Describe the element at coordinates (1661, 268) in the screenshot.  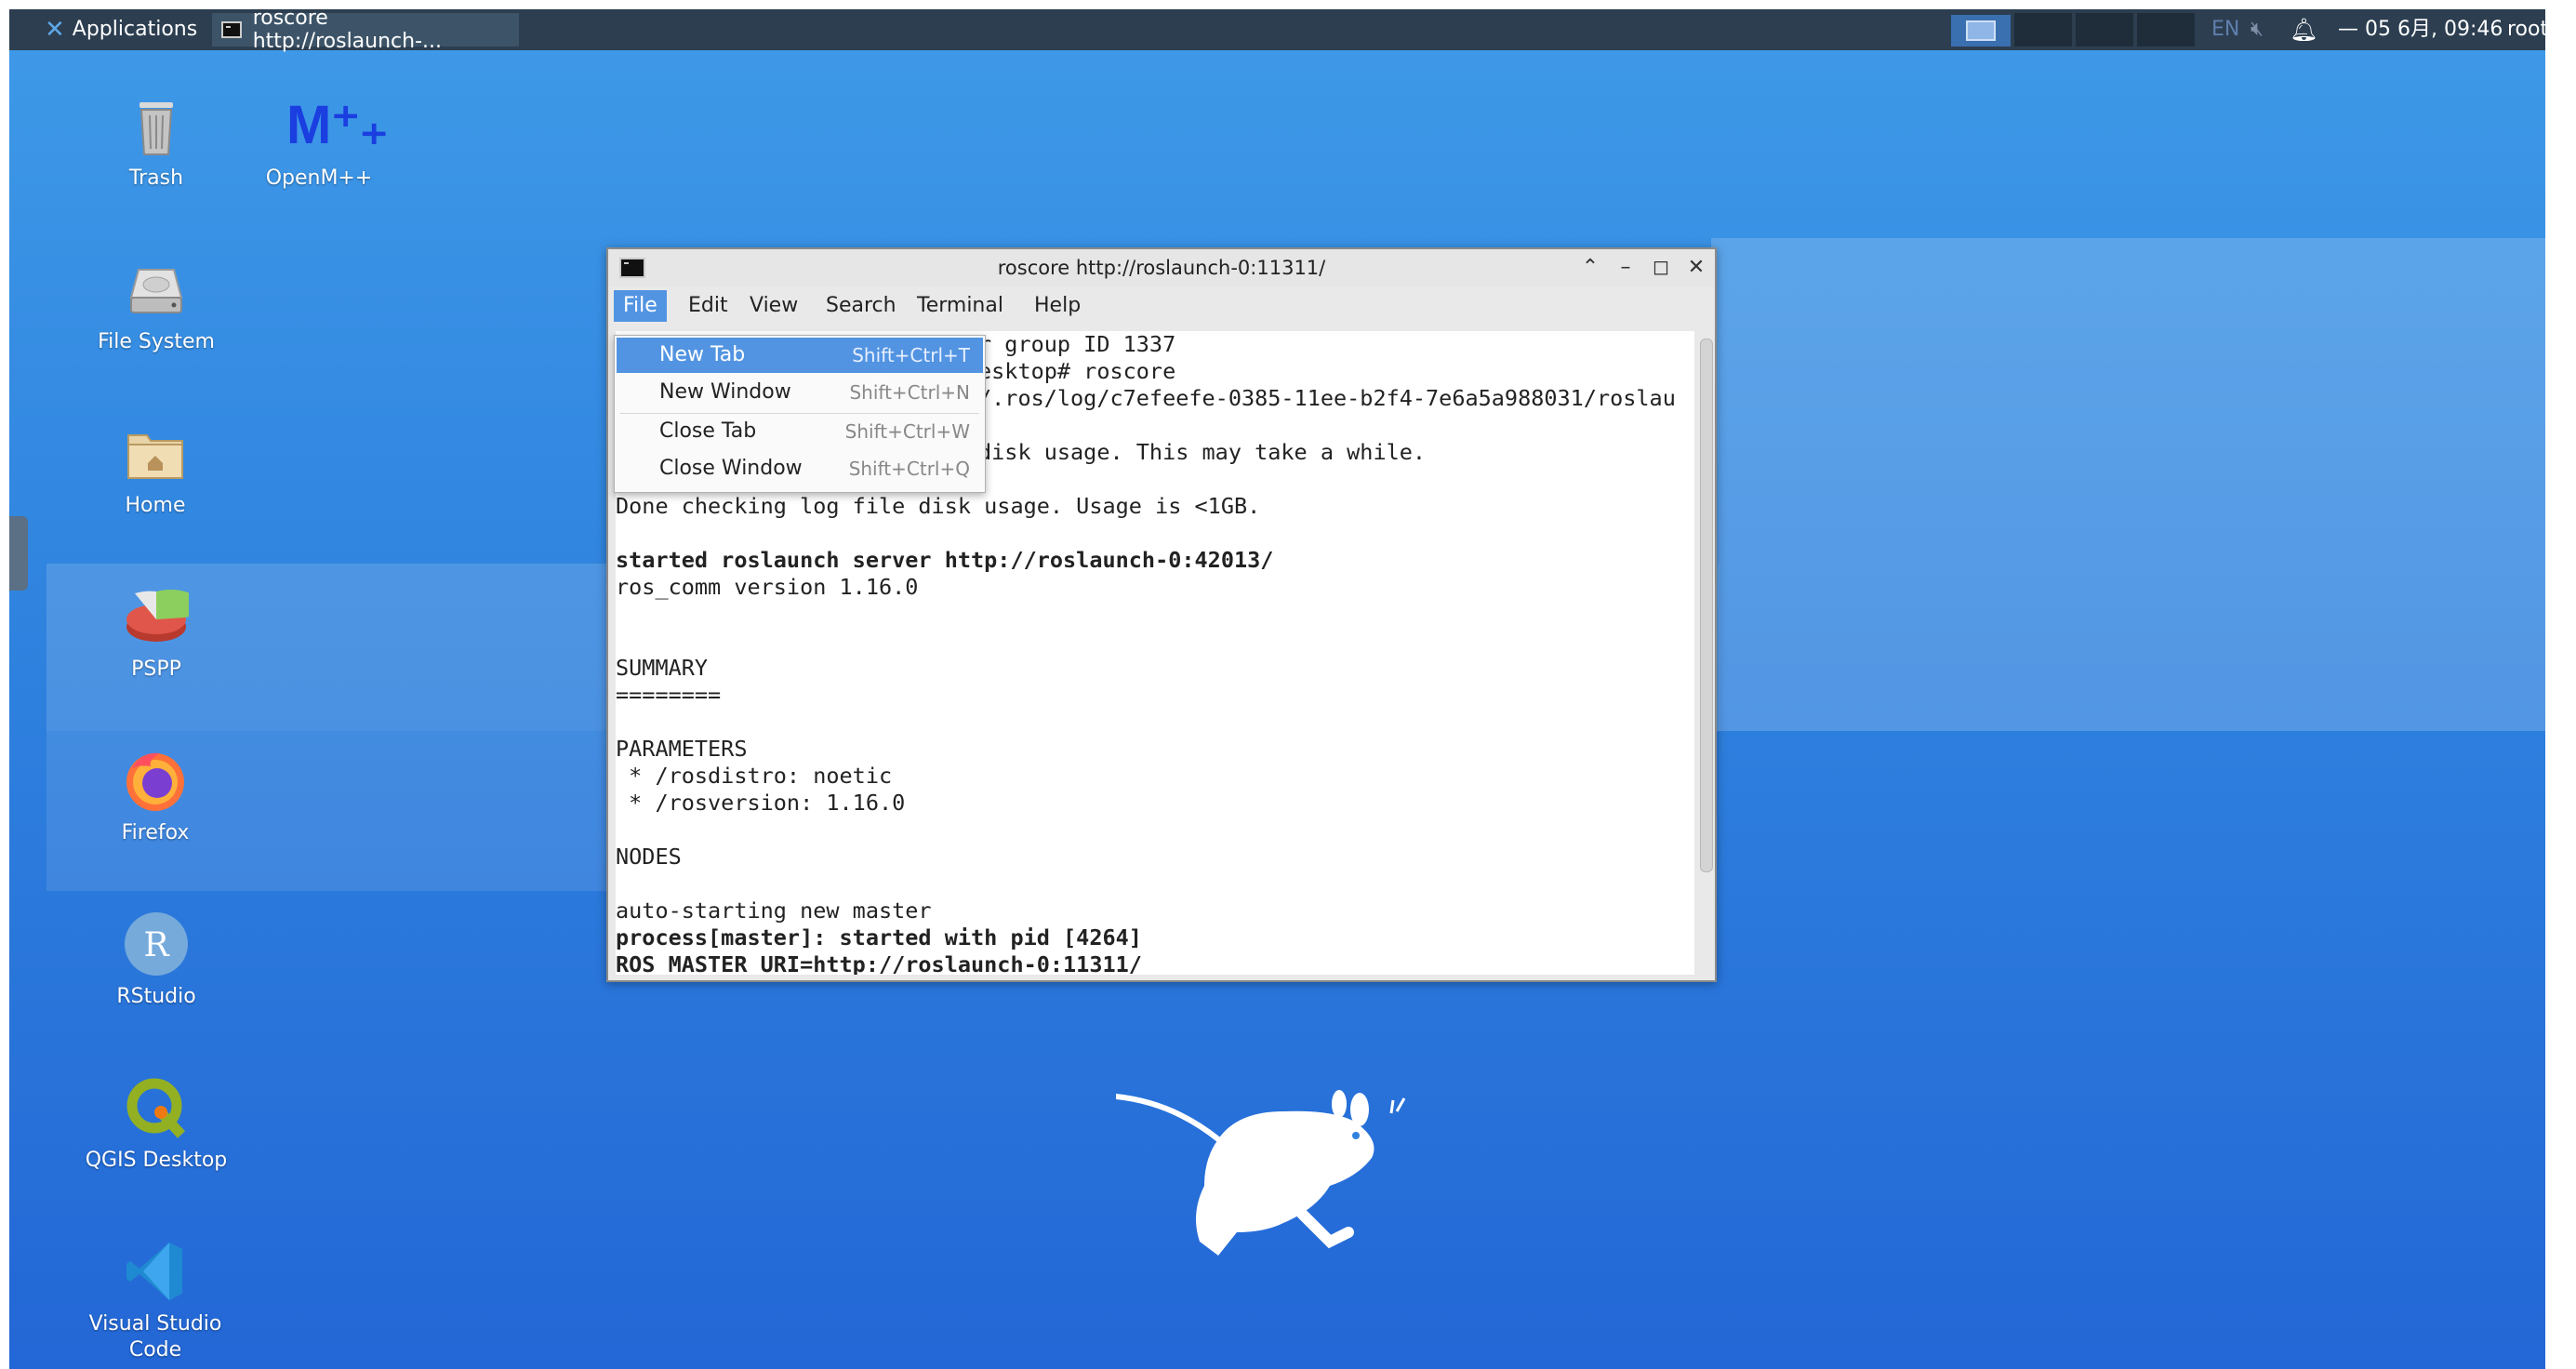
I see `maximize-button: ◻` at that location.